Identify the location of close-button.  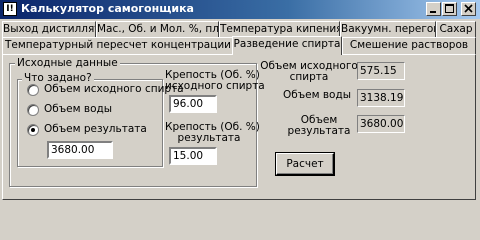
(468, 9).